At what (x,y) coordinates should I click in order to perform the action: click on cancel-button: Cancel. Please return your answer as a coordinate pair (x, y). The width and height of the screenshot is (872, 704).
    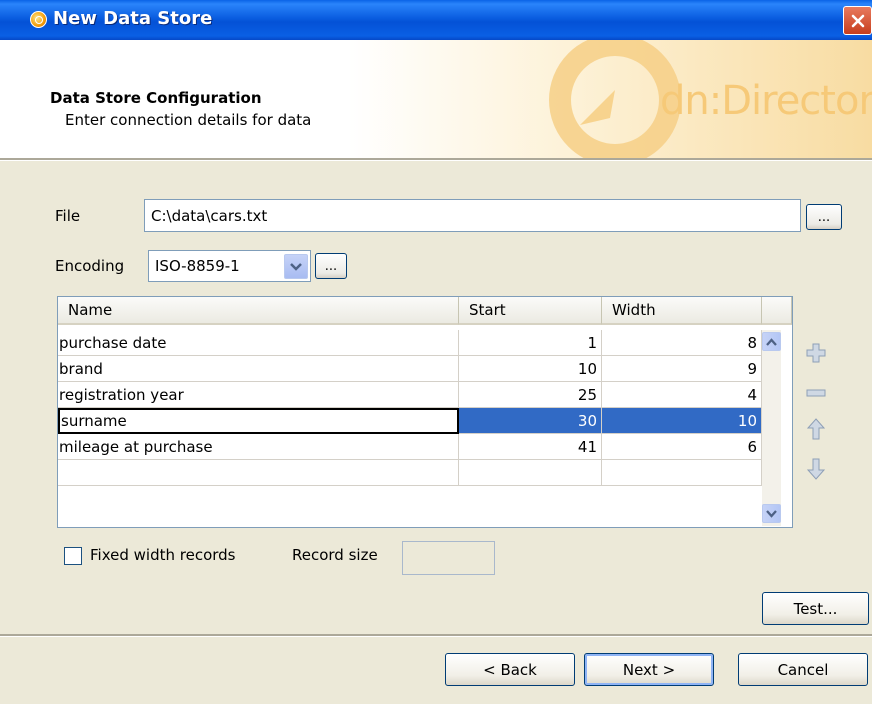
    Looking at the image, I should click on (803, 669).